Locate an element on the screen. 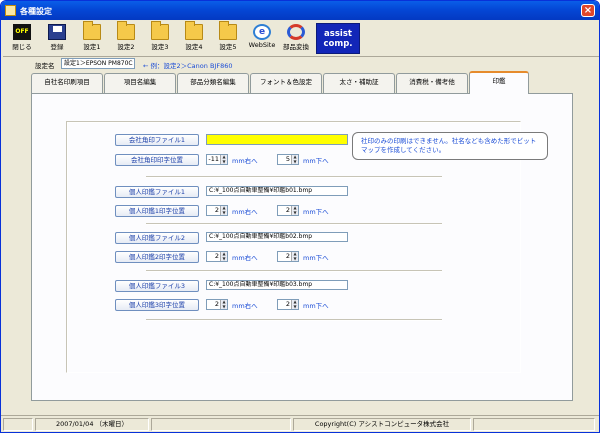 The height and width of the screenshot is (433, 600). setting1-label: 設定1 is located at coordinates (92, 47).